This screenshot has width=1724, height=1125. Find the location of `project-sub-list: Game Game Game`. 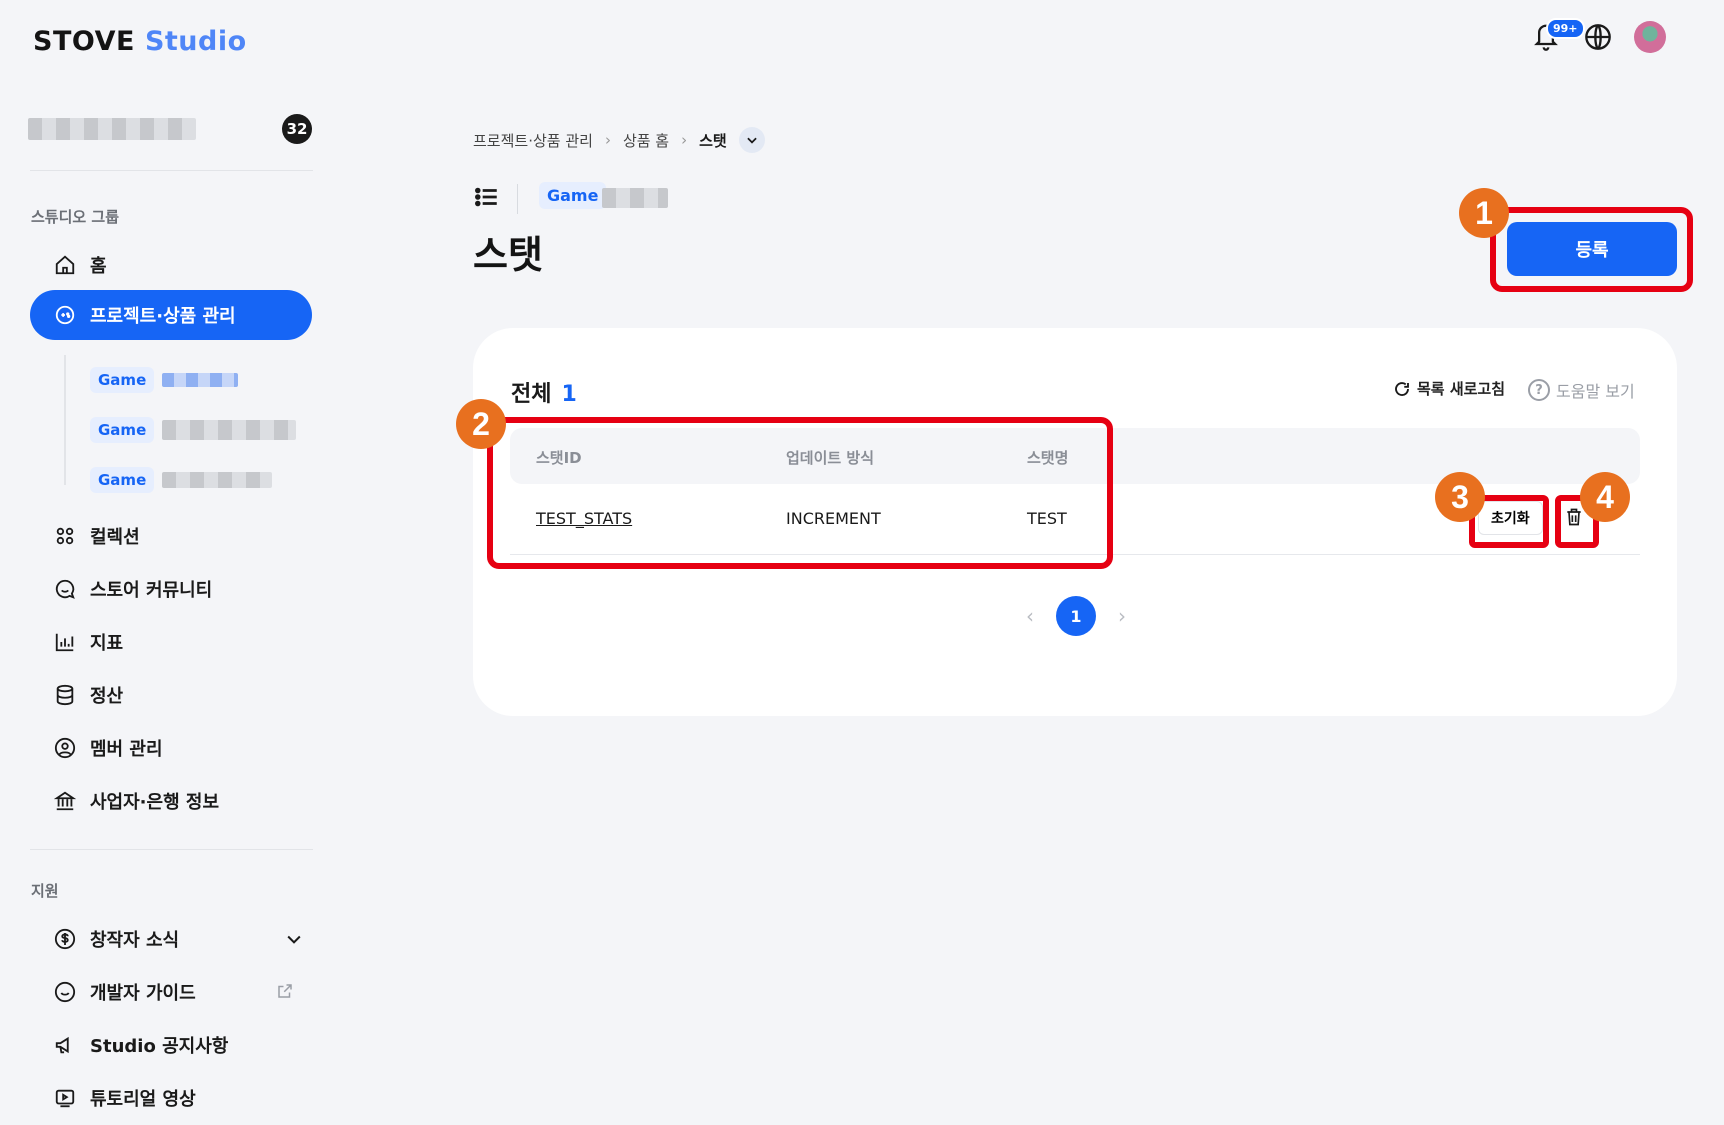

project-sub-list: Game Game Game is located at coordinates (180, 424).